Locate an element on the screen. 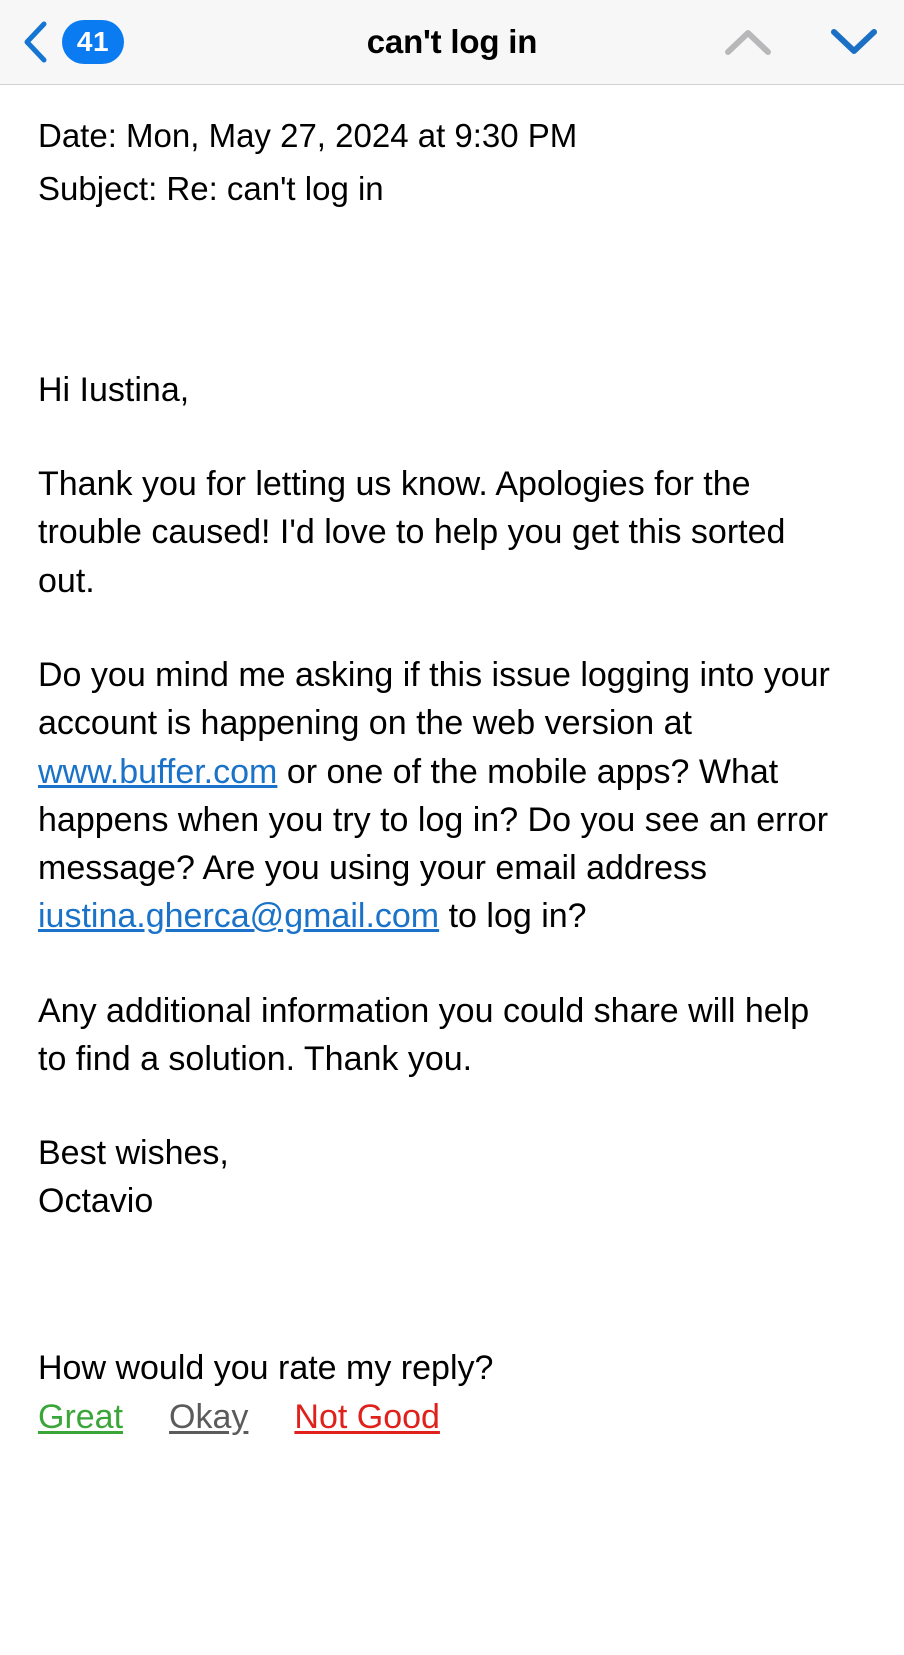  nav-left-group: 41 is located at coordinates (73, 42).